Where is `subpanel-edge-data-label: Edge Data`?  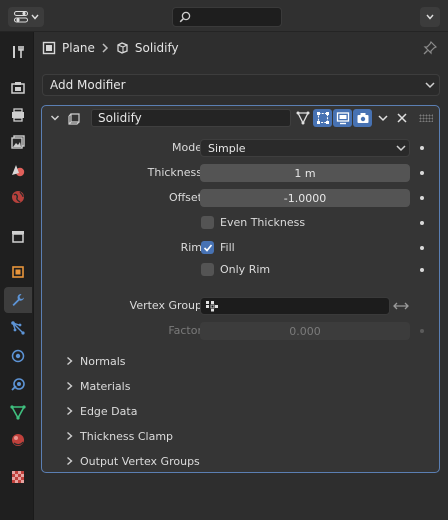 subpanel-edge-data-label: Edge Data is located at coordinates (109, 411).